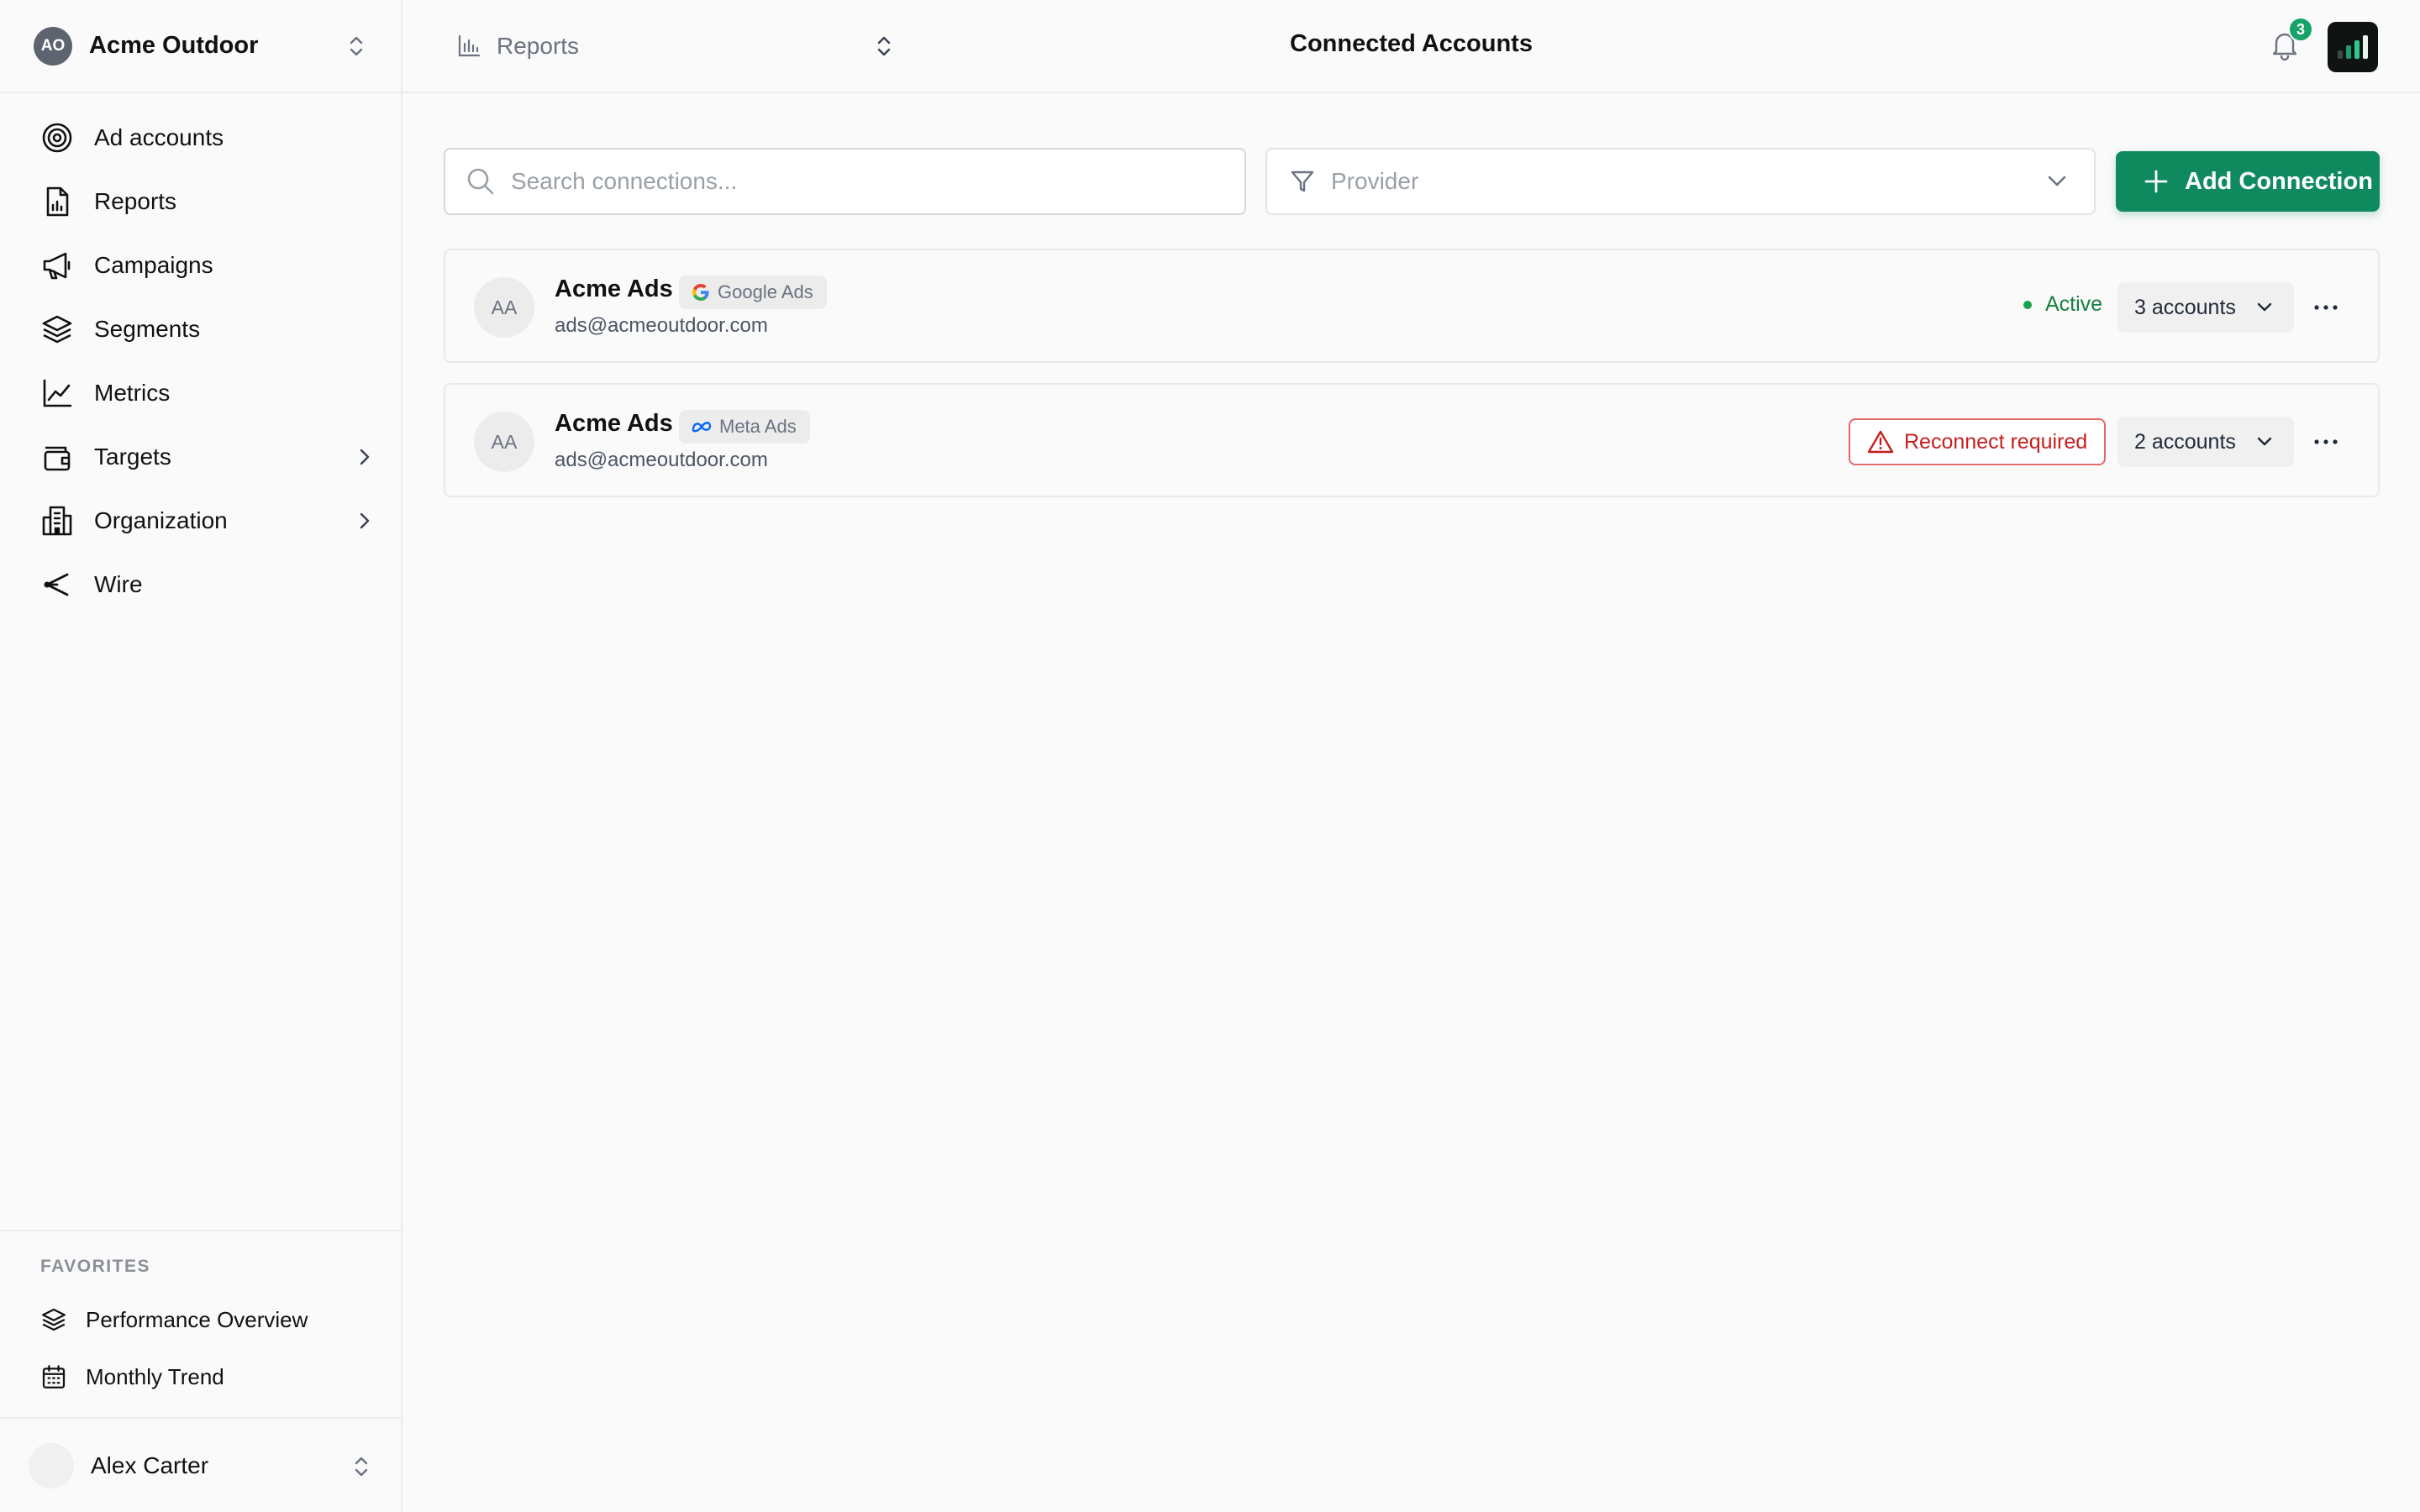 This screenshot has height=1512, width=2420. Describe the element at coordinates (202, 457) in the screenshot. I see `sidebar-item-targets: Targets` at that location.